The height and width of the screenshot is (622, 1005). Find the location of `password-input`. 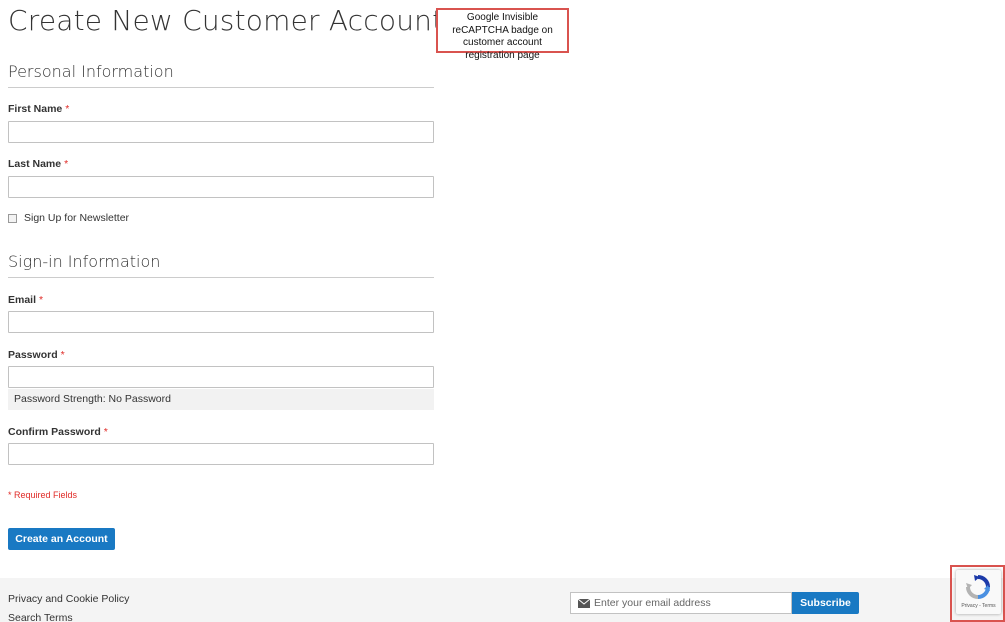

password-input is located at coordinates (221, 377).